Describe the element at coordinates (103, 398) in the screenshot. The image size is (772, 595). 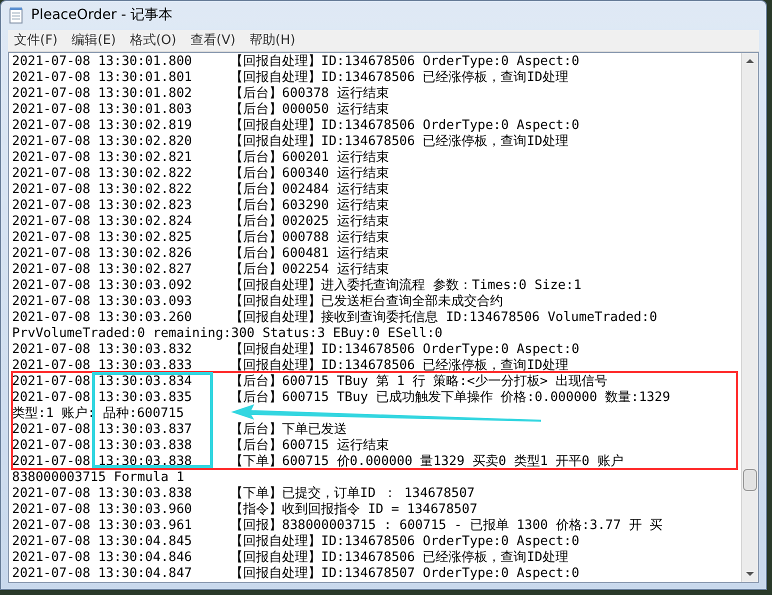
I see `log-timestamp: 2021-07-08 13:30:03.835` at that location.